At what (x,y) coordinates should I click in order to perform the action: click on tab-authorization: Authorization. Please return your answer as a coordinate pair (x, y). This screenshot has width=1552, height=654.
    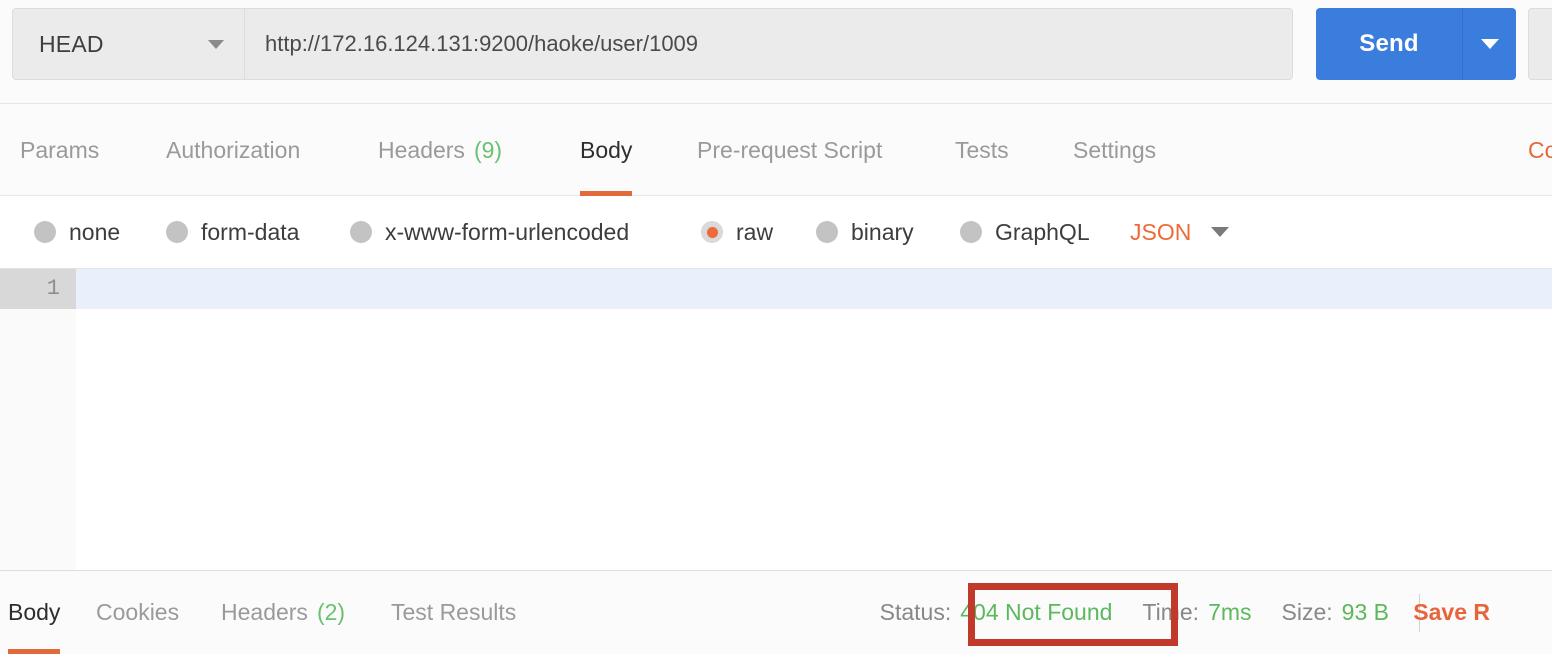
    Looking at the image, I should click on (233, 150).